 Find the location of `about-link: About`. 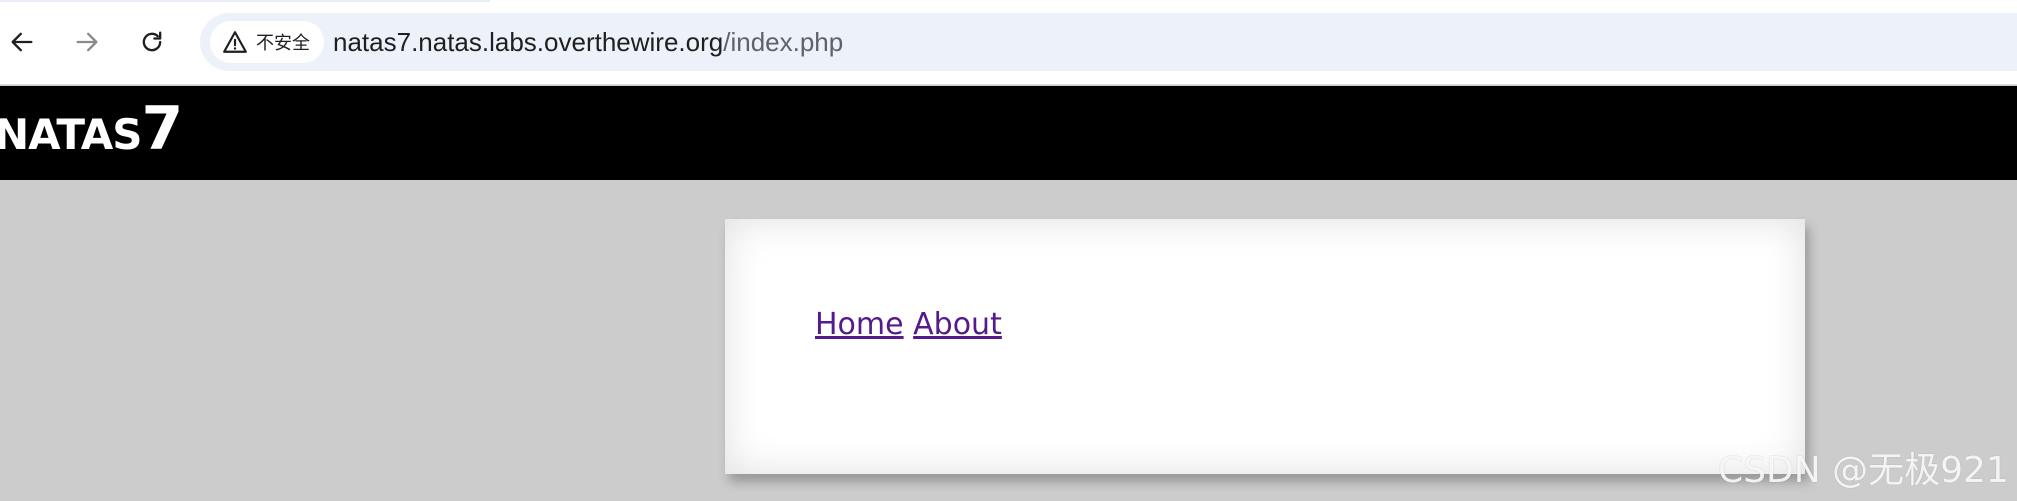

about-link: About is located at coordinates (957, 324).